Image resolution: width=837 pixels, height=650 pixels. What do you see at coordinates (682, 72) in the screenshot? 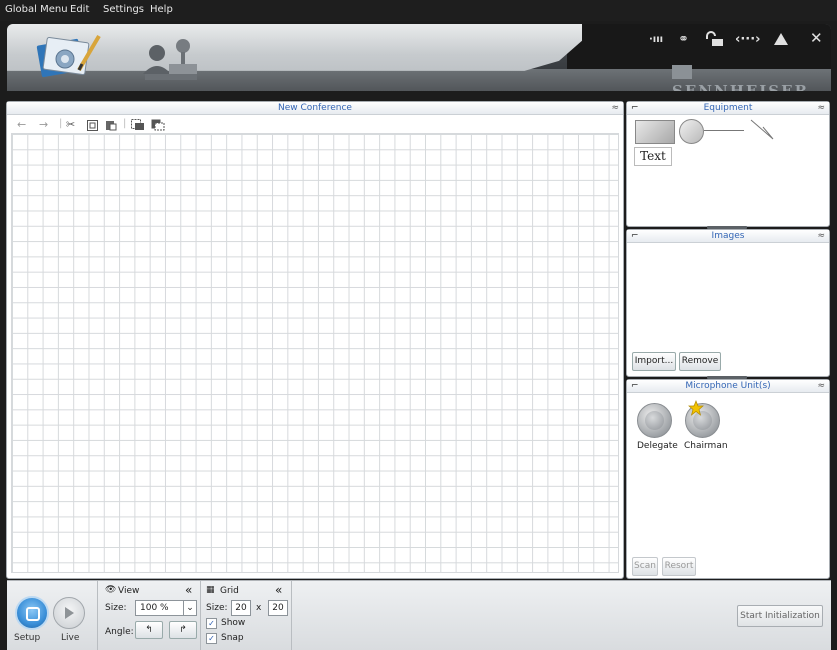
I see `brand-mark-icon` at bounding box center [682, 72].